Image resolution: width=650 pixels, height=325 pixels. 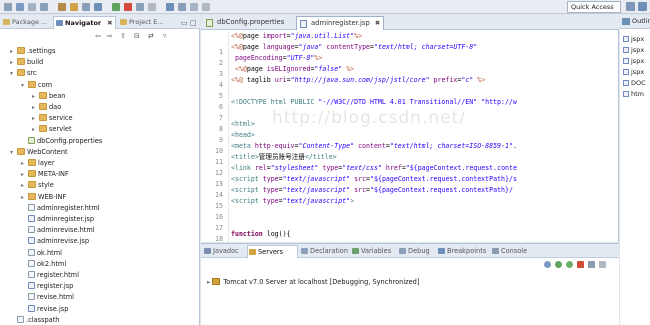 What do you see at coordinates (182, 7) in the screenshot?
I see `prev-annotation-icon` at bounding box center [182, 7].